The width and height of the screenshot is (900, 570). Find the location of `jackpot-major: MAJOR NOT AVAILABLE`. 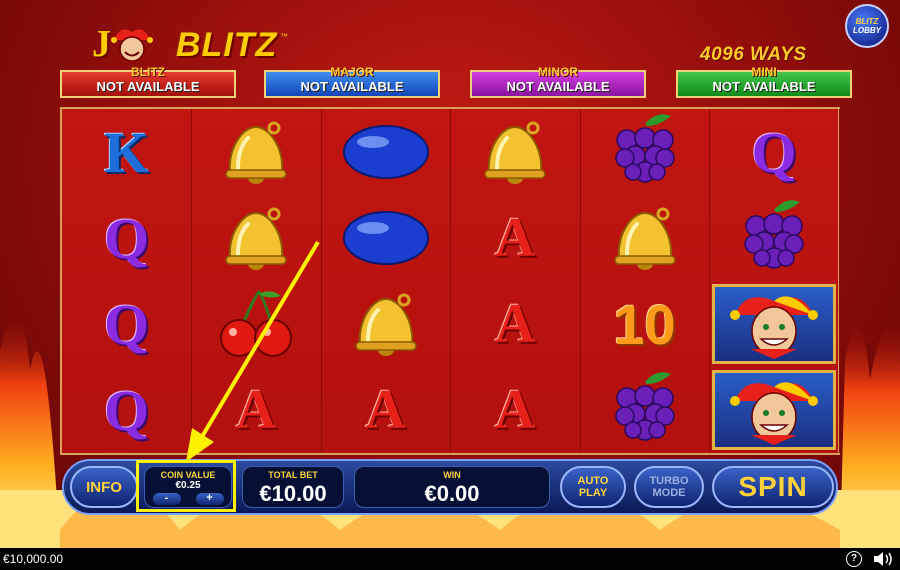

jackpot-major: MAJOR NOT AVAILABLE is located at coordinates (352, 81).